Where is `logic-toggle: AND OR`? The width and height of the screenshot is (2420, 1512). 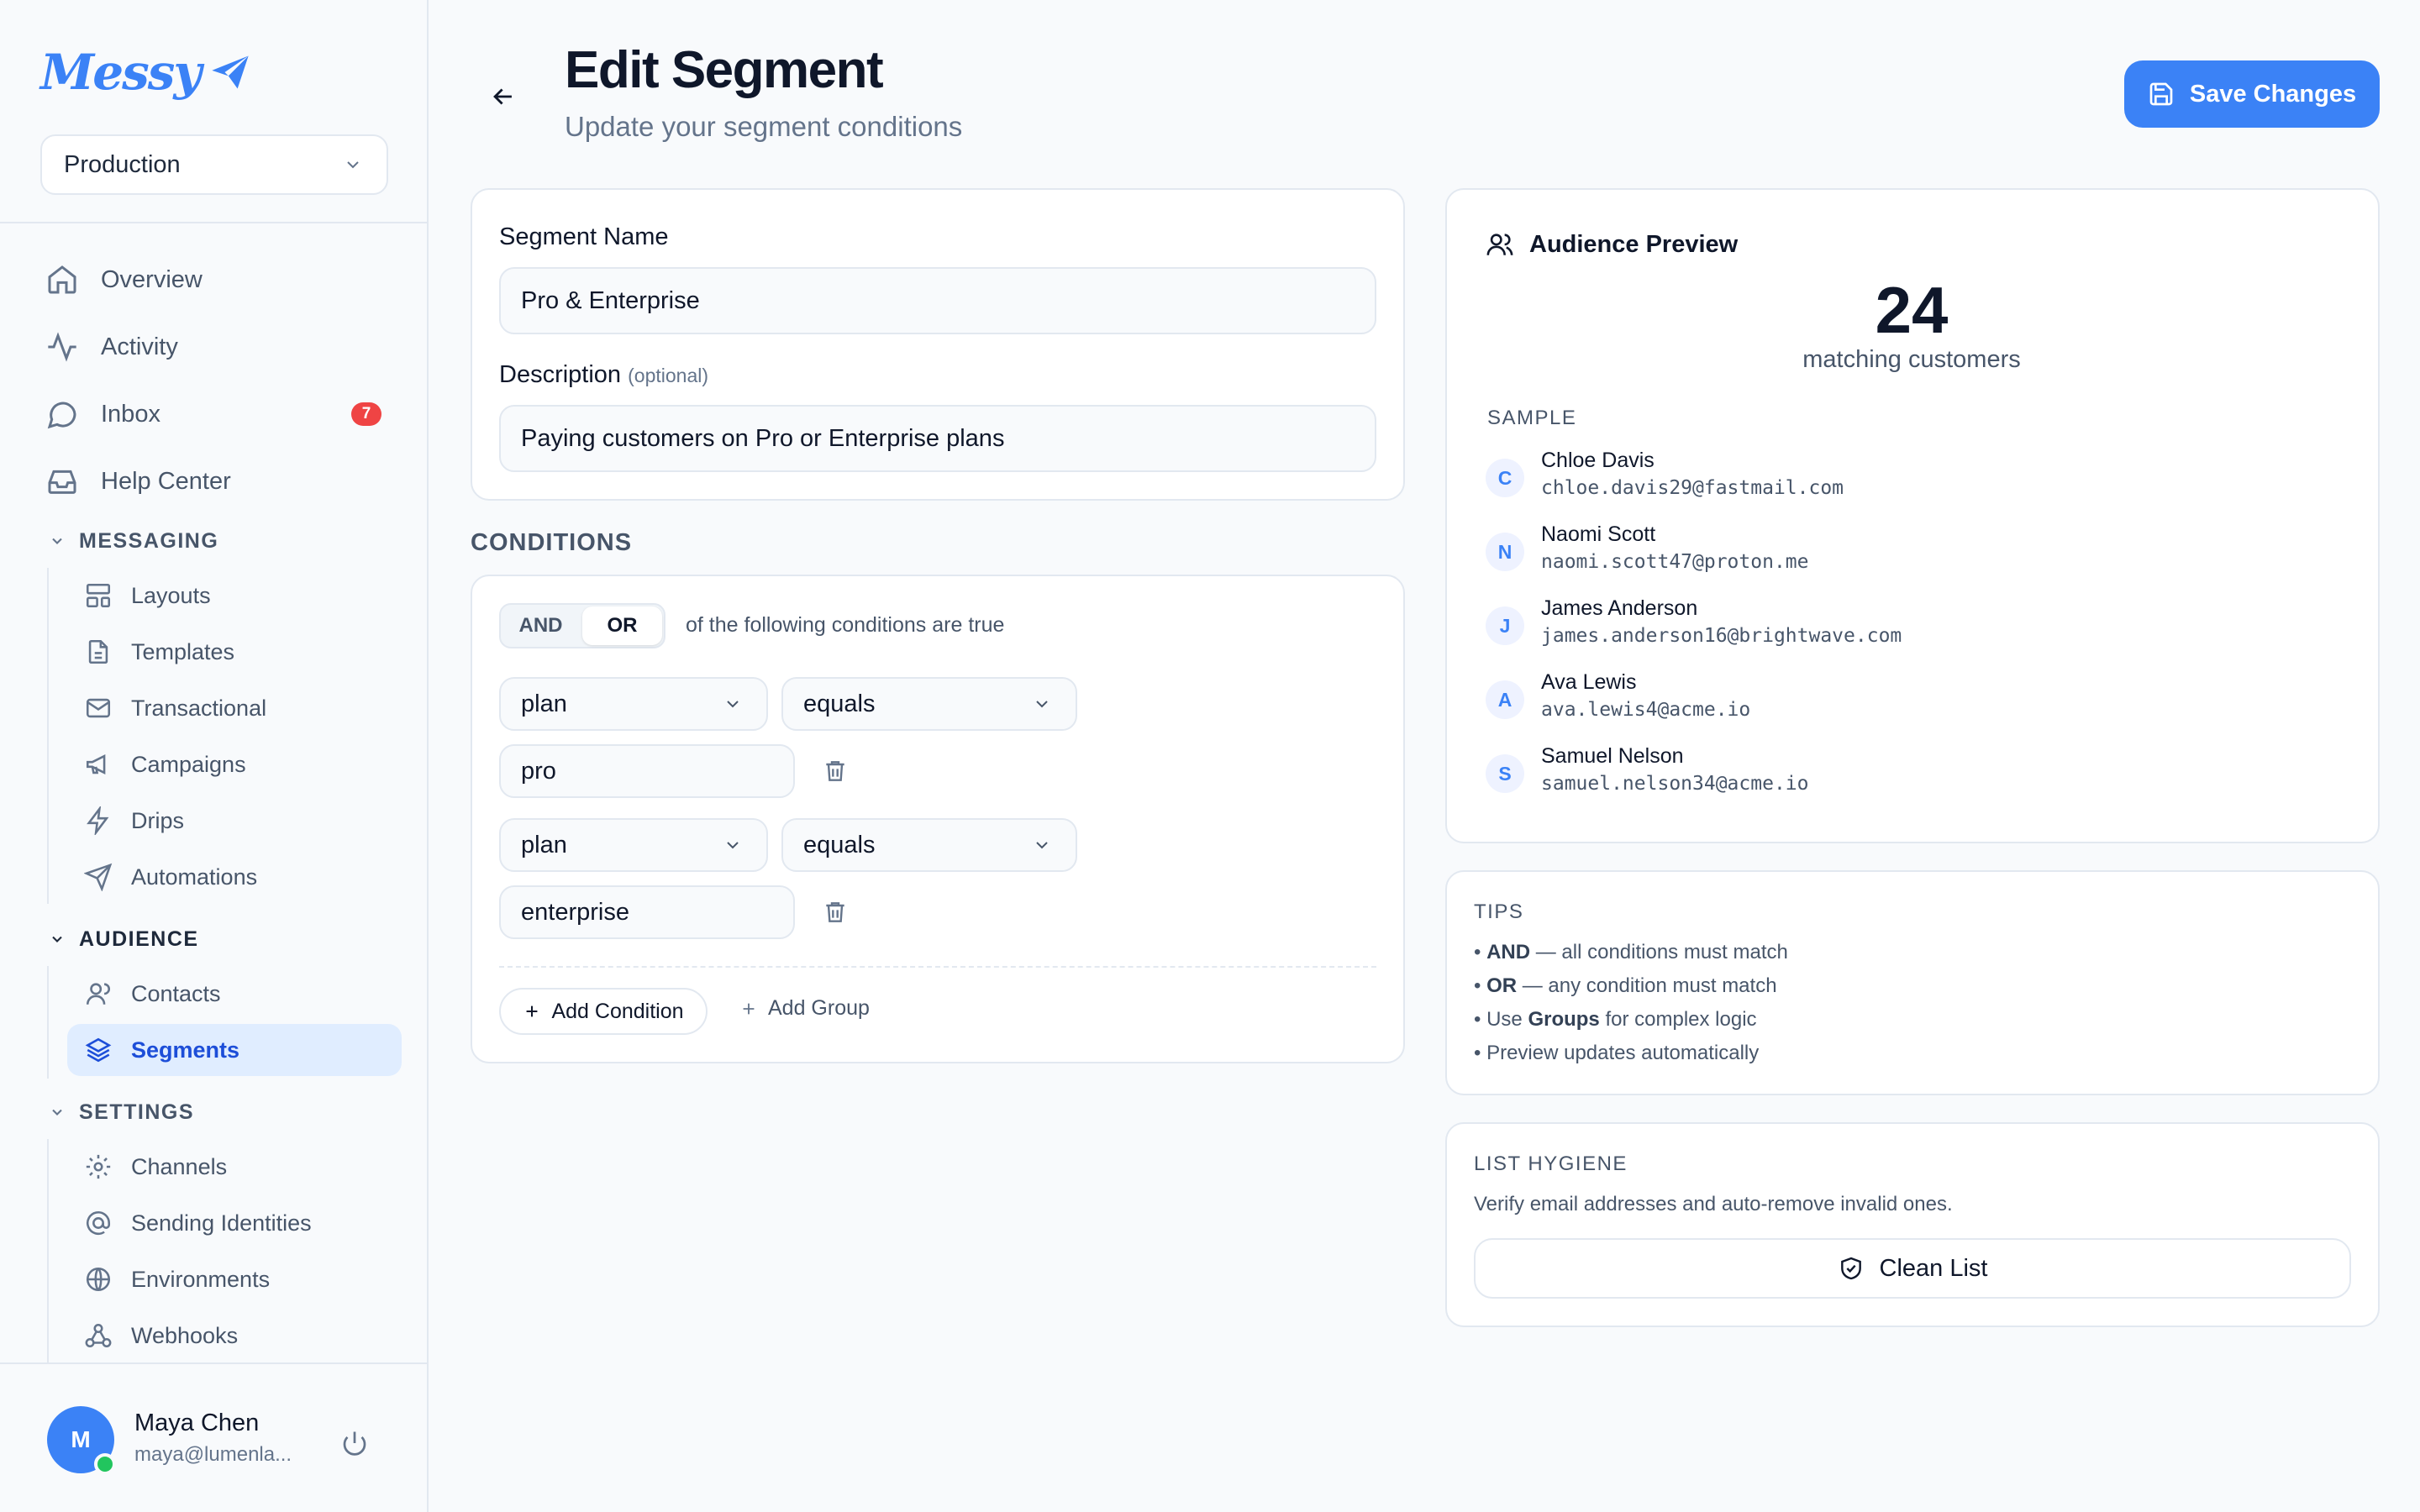 logic-toggle: AND OR is located at coordinates (582, 625).